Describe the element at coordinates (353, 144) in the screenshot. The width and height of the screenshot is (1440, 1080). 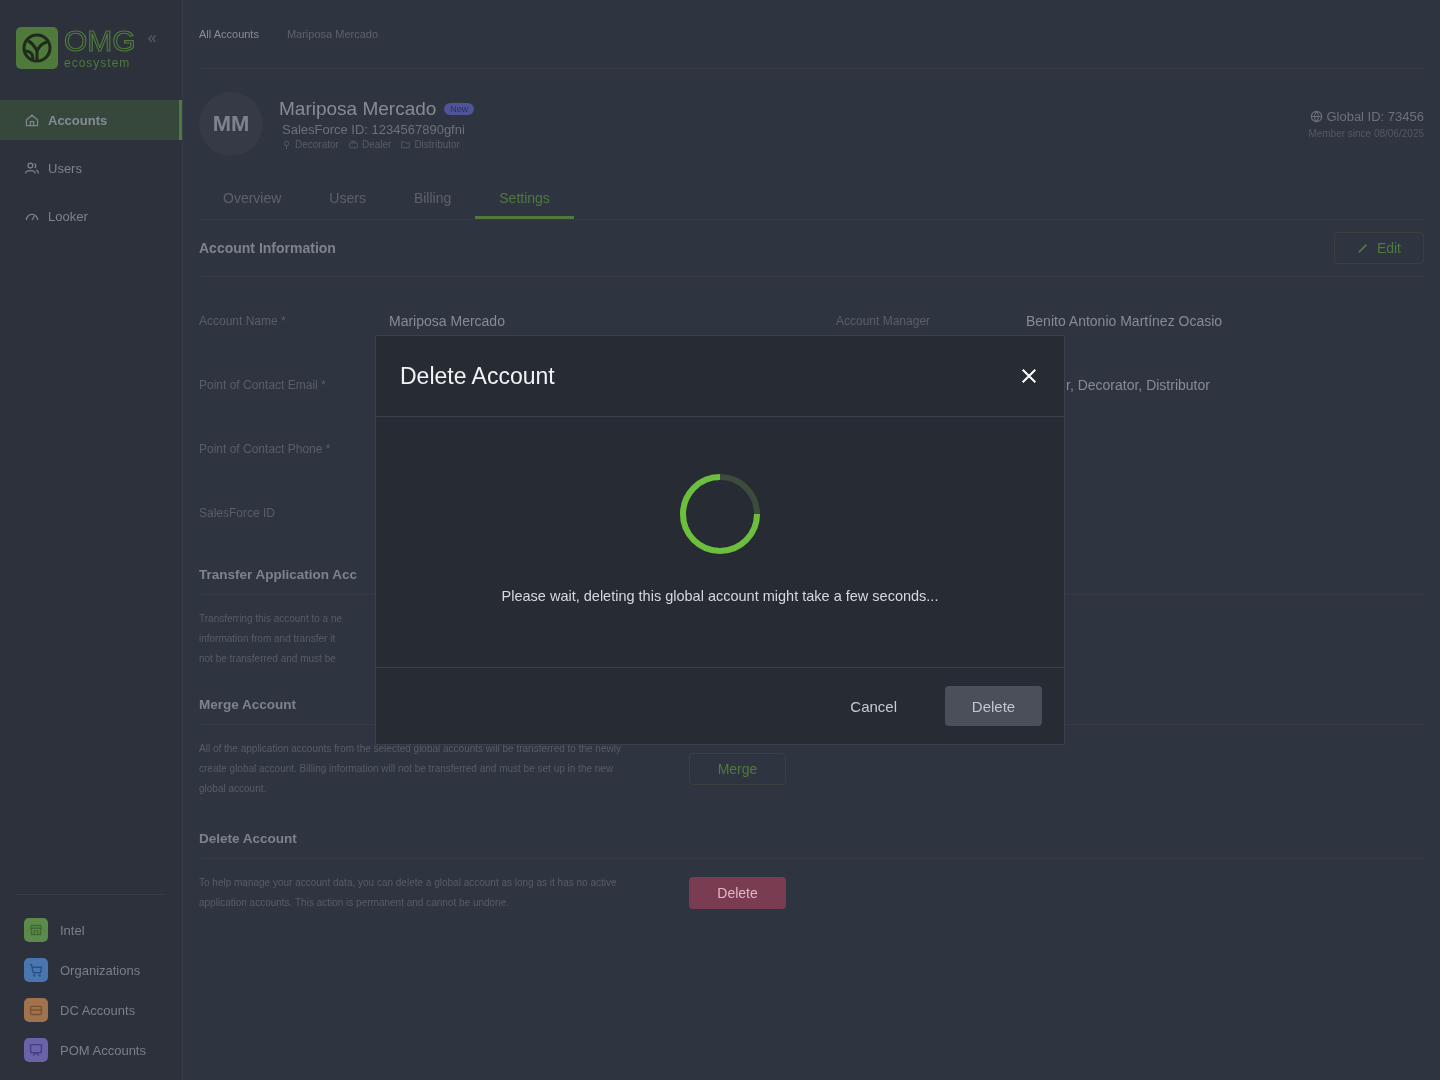
I see `briefcase-icon` at that location.